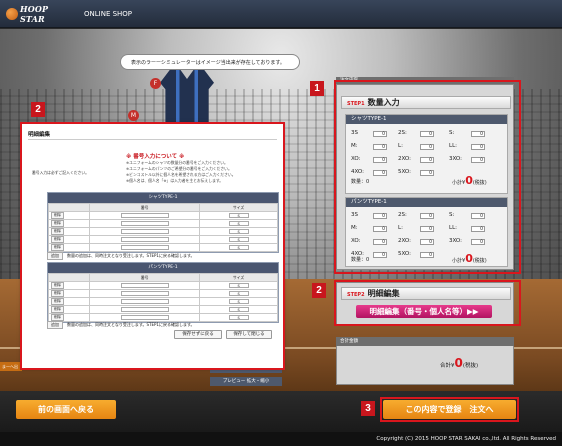 This screenshot has width=562, height=446. What do you see at coordinates (319, 290) in the screenshot?
I see `badge-2-right: 2` at bounding box center [319, 290].